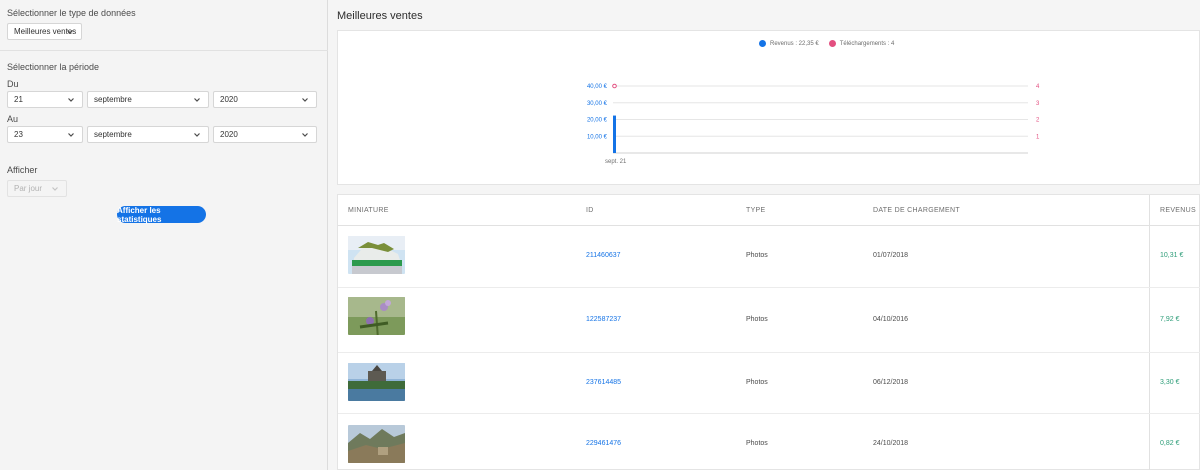 This screenshot has width=1200, height=470. Describe the element at coordinates (148, 99) in the screenshot. I see `from-month-select: septembre` at that location.